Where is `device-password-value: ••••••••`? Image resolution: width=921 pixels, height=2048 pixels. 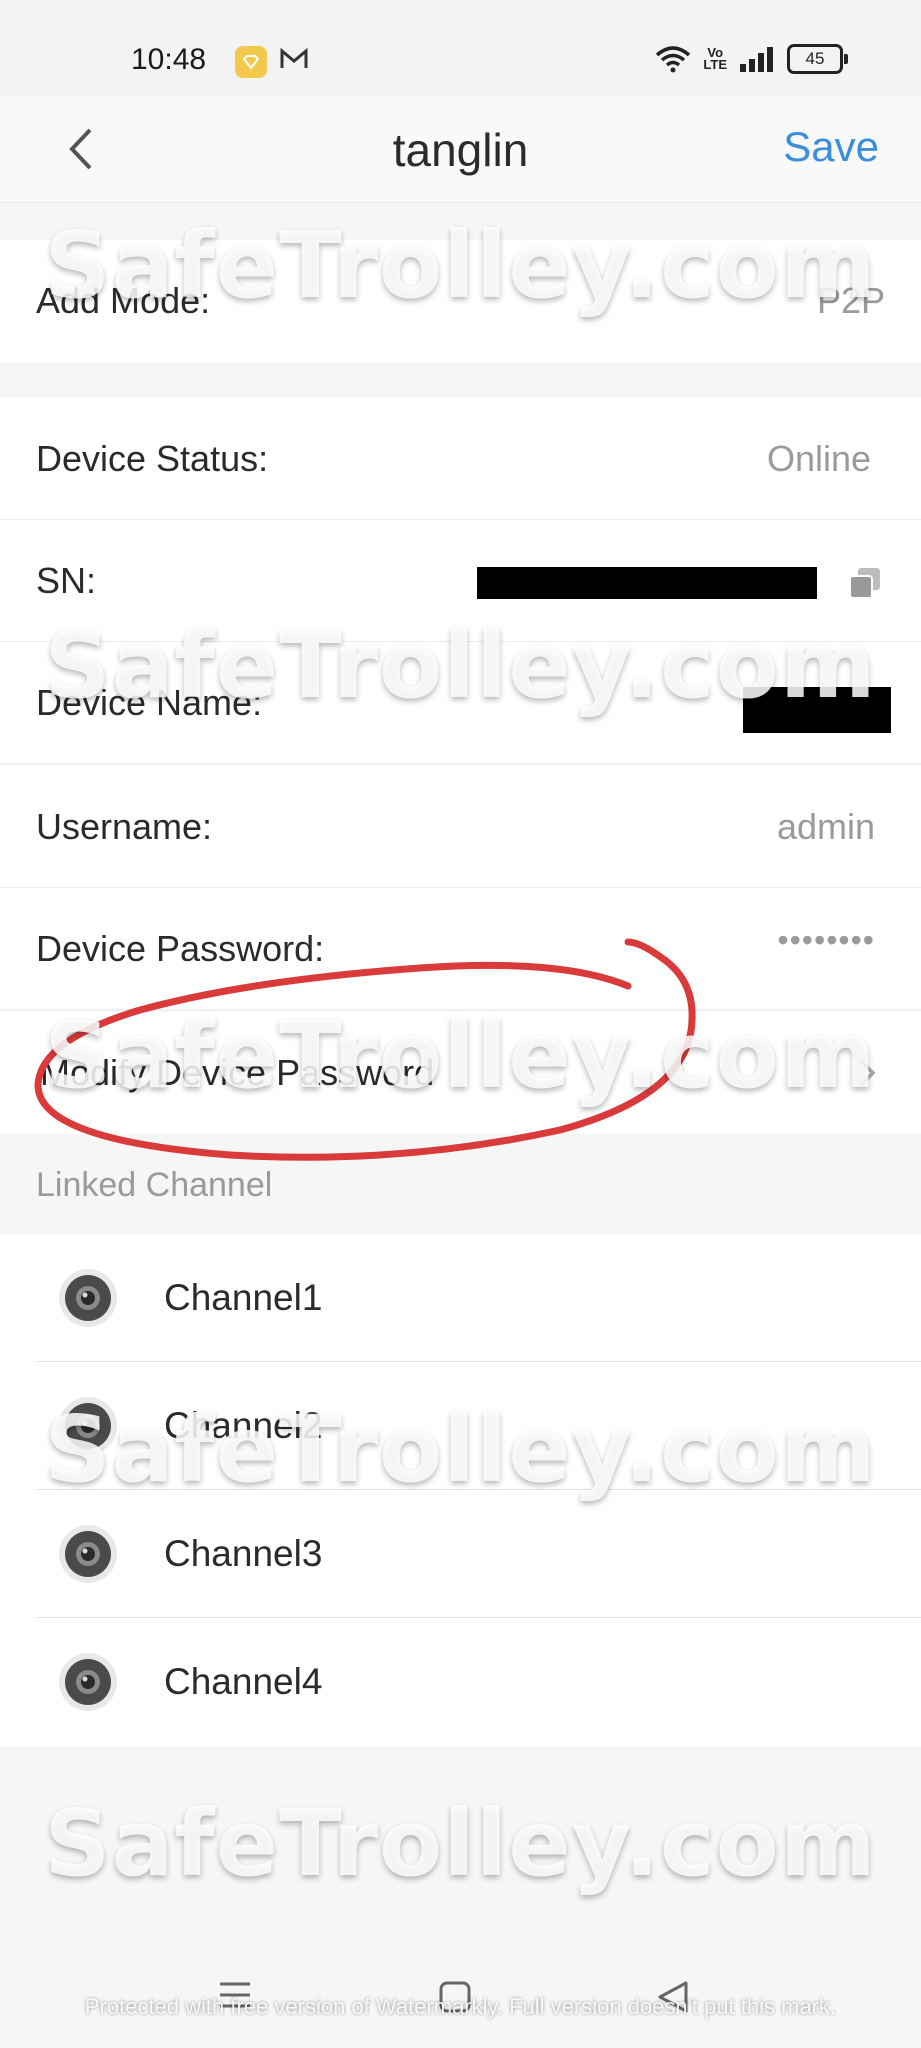
device-password-value: •••••••• is located at coordinates (826, 940).